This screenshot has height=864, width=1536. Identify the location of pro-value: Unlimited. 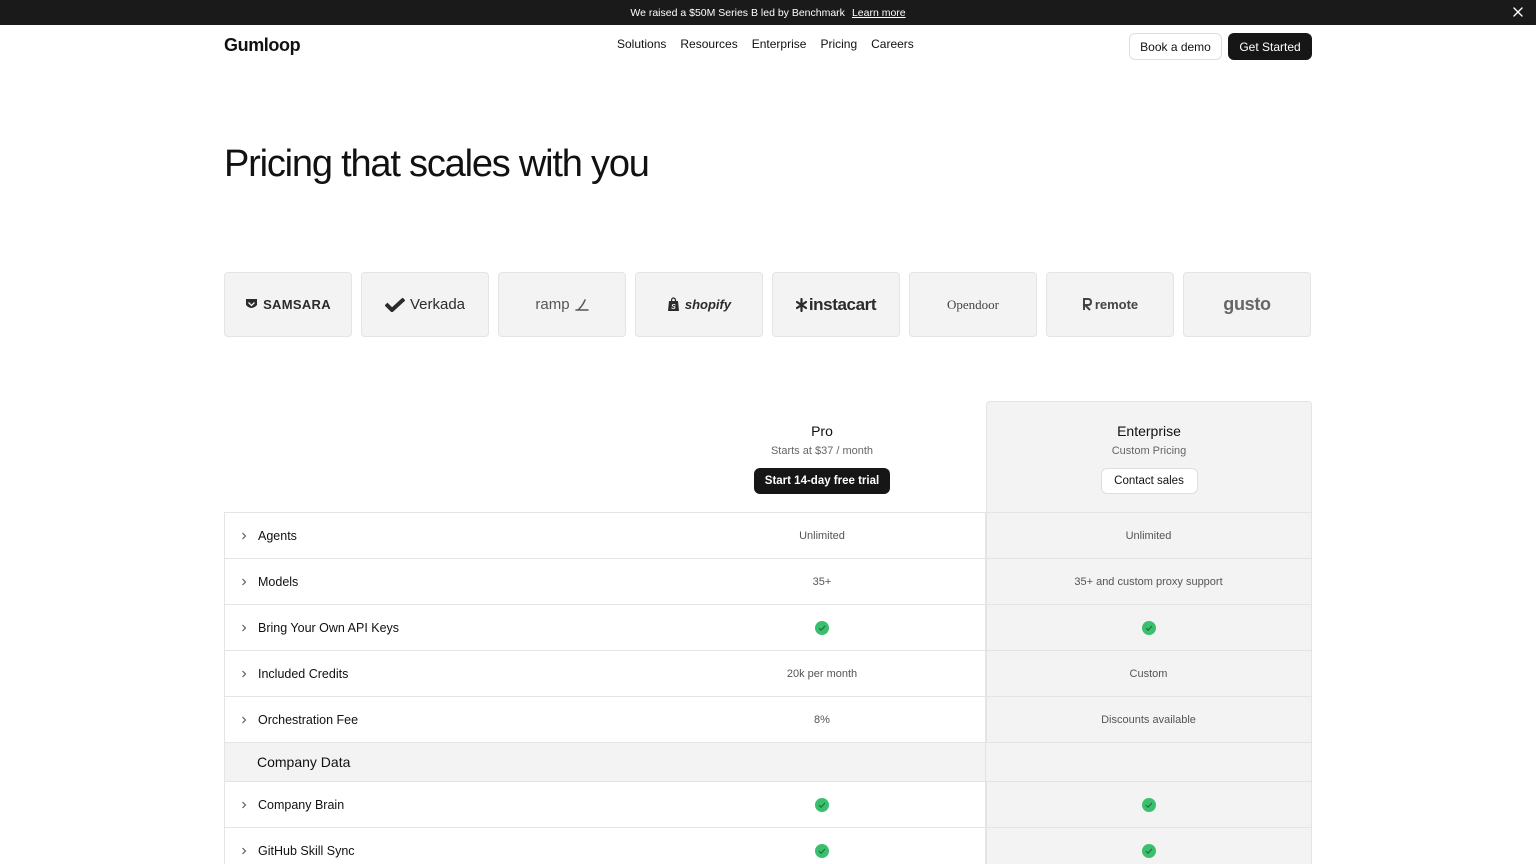
(822, 535).